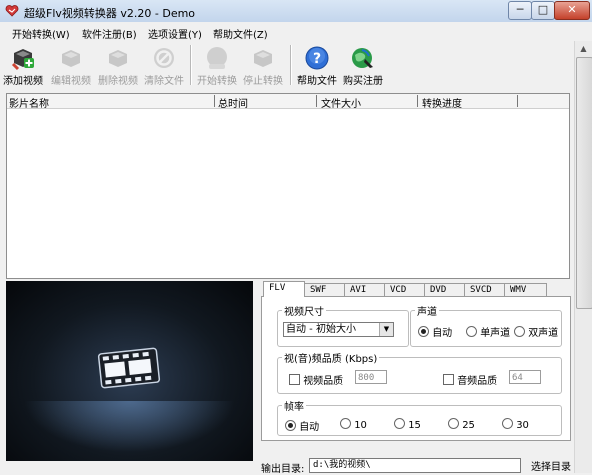 This screenshot has height=475, width=592. I want to click on column-file-size: 文件大小, so click(341, 102).